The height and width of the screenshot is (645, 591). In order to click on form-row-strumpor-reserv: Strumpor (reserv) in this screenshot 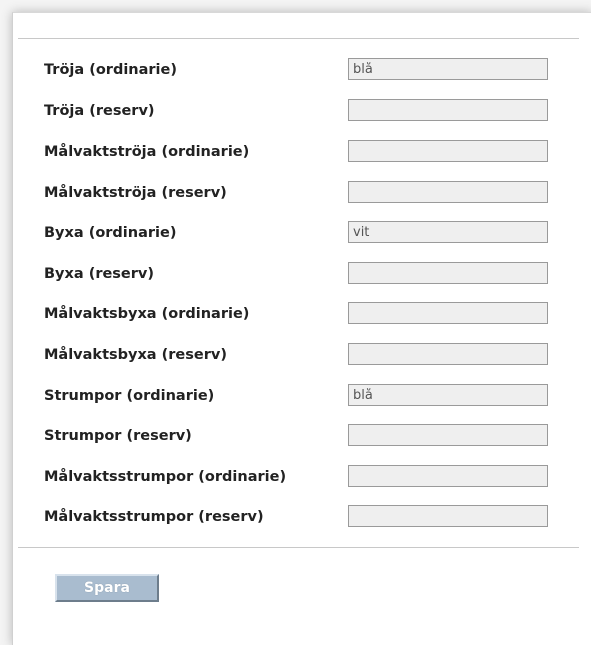, I will do `click(304, 438)`.